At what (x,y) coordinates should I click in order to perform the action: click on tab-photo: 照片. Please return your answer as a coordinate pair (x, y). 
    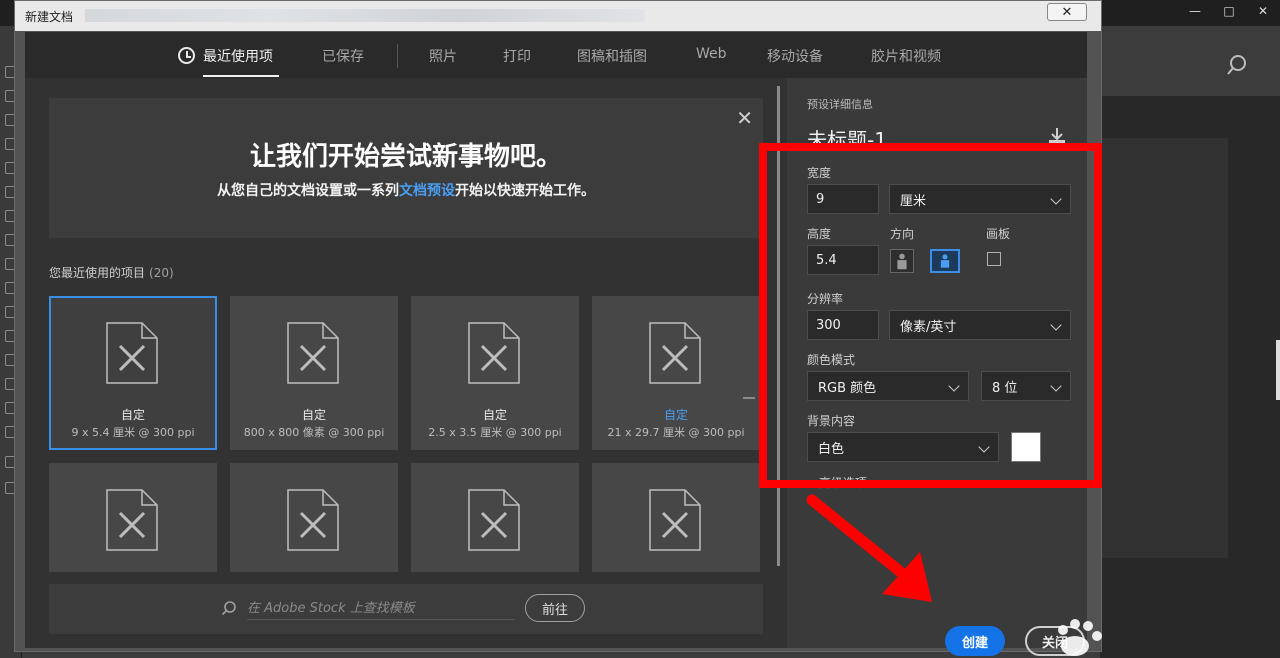
    Looking at the image, I should click on (443, 56).